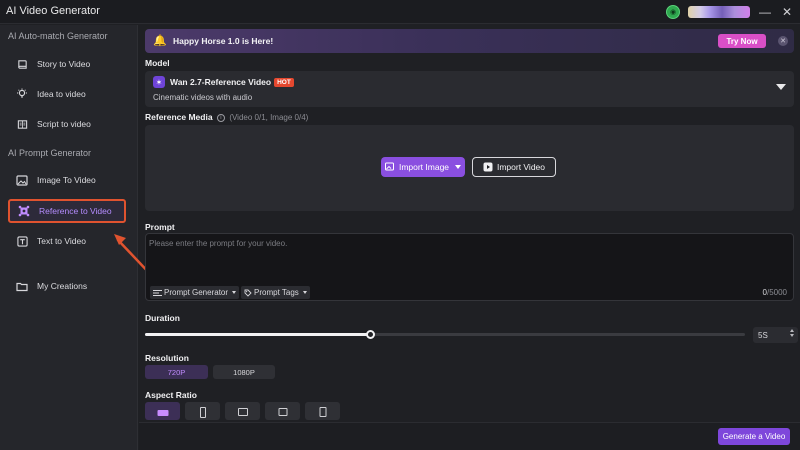  Describe the element at coordinates (58, 36) in the screenshot. I see `sidebar-section-auto-match: AI Auto-match Generator` at that location.